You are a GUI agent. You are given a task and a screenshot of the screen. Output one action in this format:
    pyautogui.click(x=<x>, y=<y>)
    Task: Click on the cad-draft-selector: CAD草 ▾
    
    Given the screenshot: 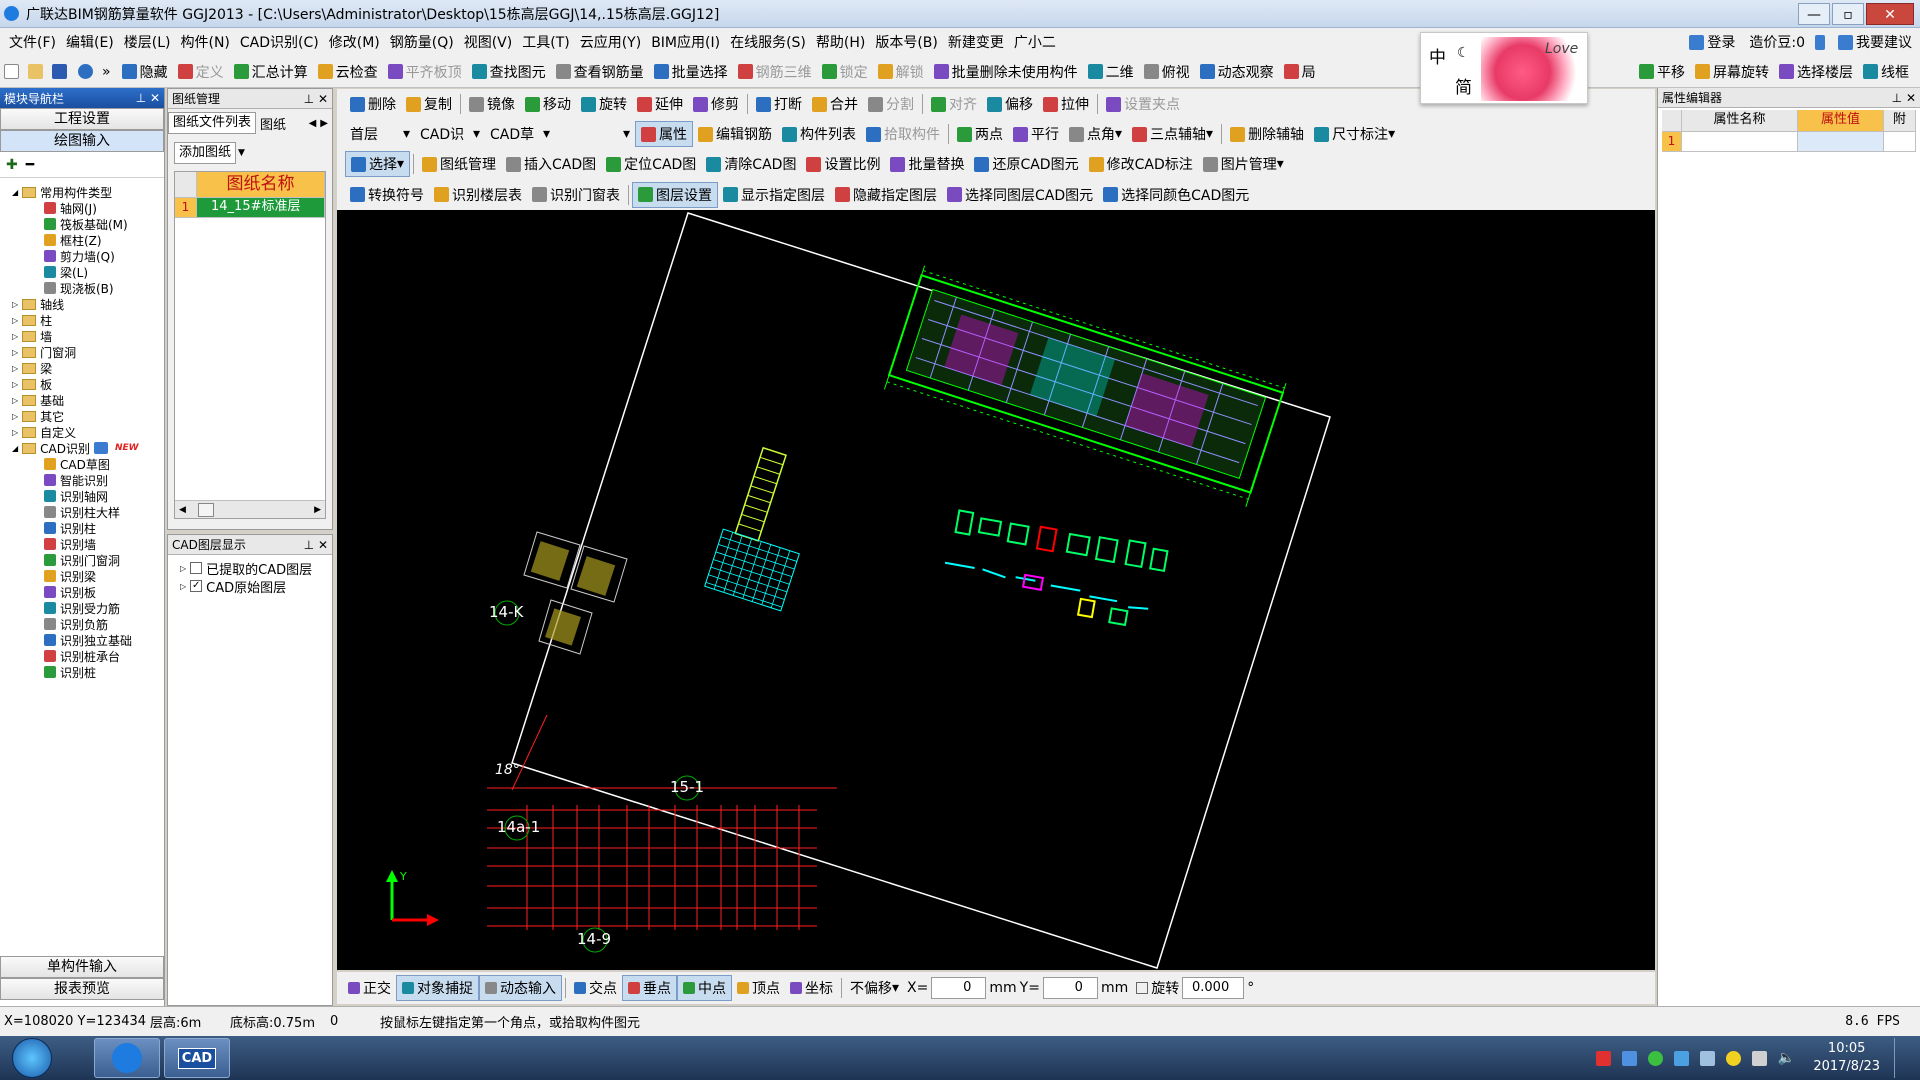 What is the action you would take?
    pyautogui.click(x=520, y=134)
    